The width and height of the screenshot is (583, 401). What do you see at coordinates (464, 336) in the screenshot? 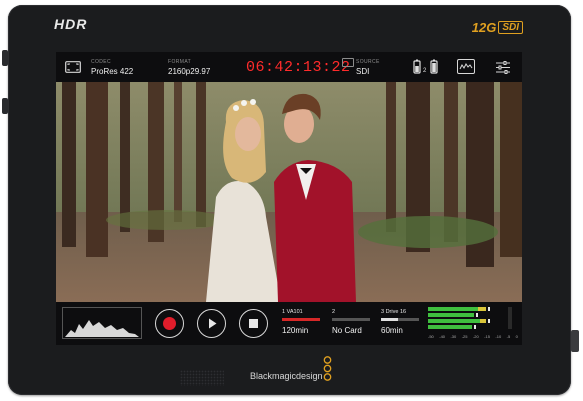
I see `meter-scale-label: -25` at bounding box center [464, 336].